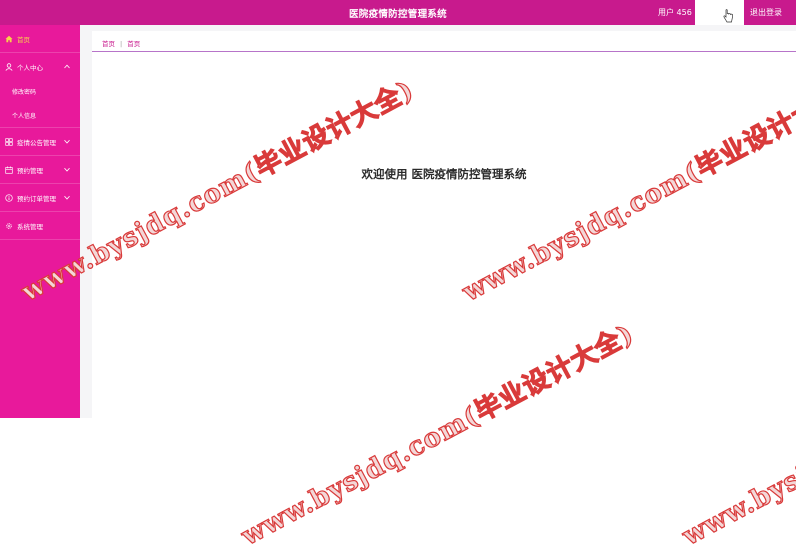  Describe the element at coordinates (23, 39) in the screenshot. I see `sidebar-item-label: 首页` at that location.